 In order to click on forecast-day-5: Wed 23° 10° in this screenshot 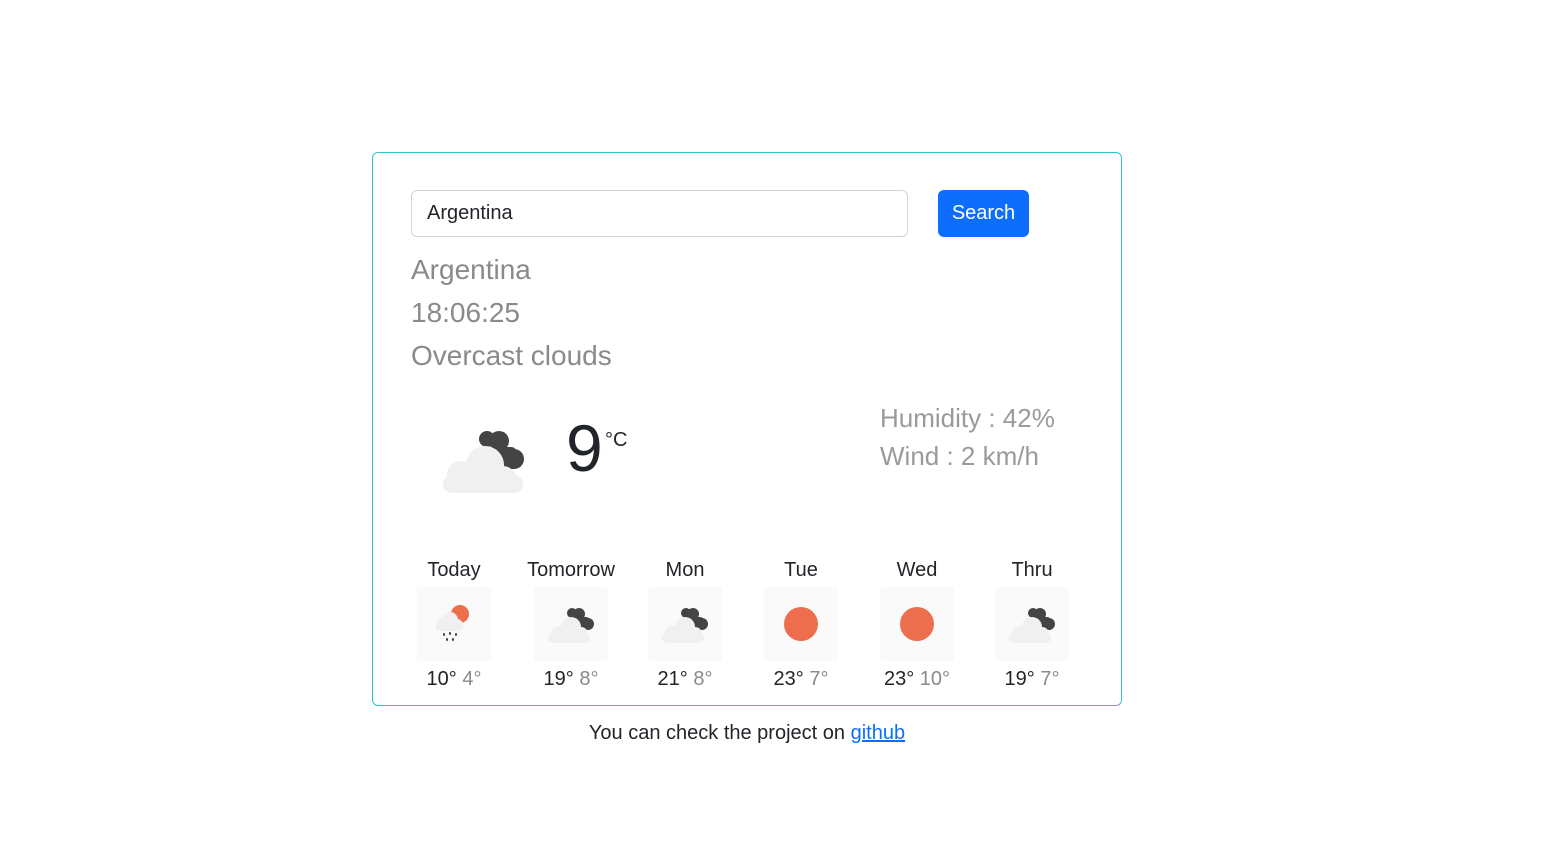, I will do `click(917, 624)`.